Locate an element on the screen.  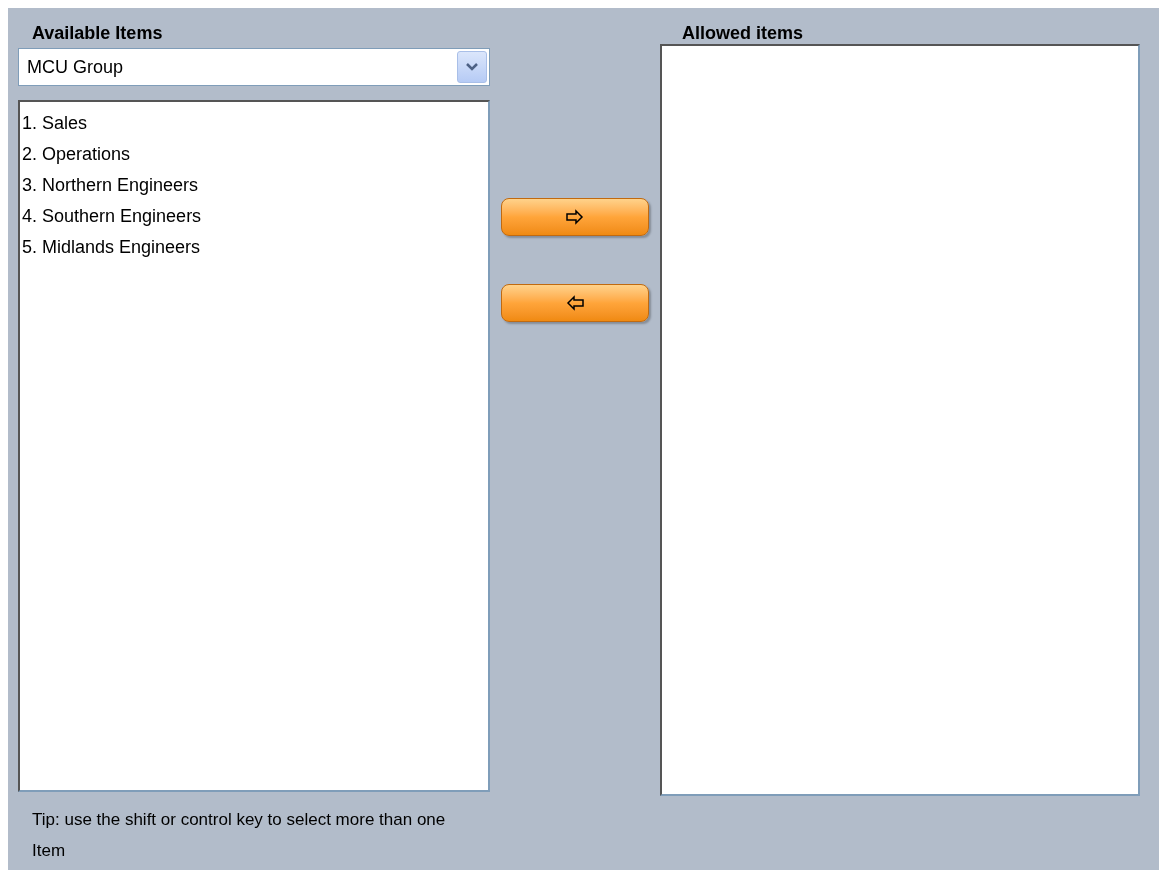
remove-button is located at coordinates (575, 303).